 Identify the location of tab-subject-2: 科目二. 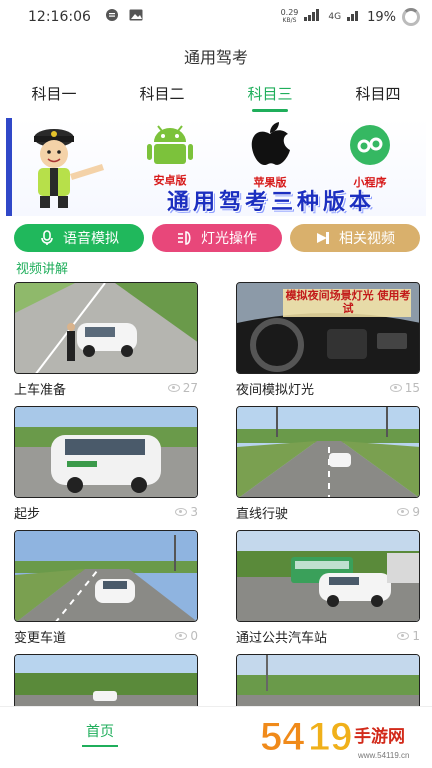
(162, 96).